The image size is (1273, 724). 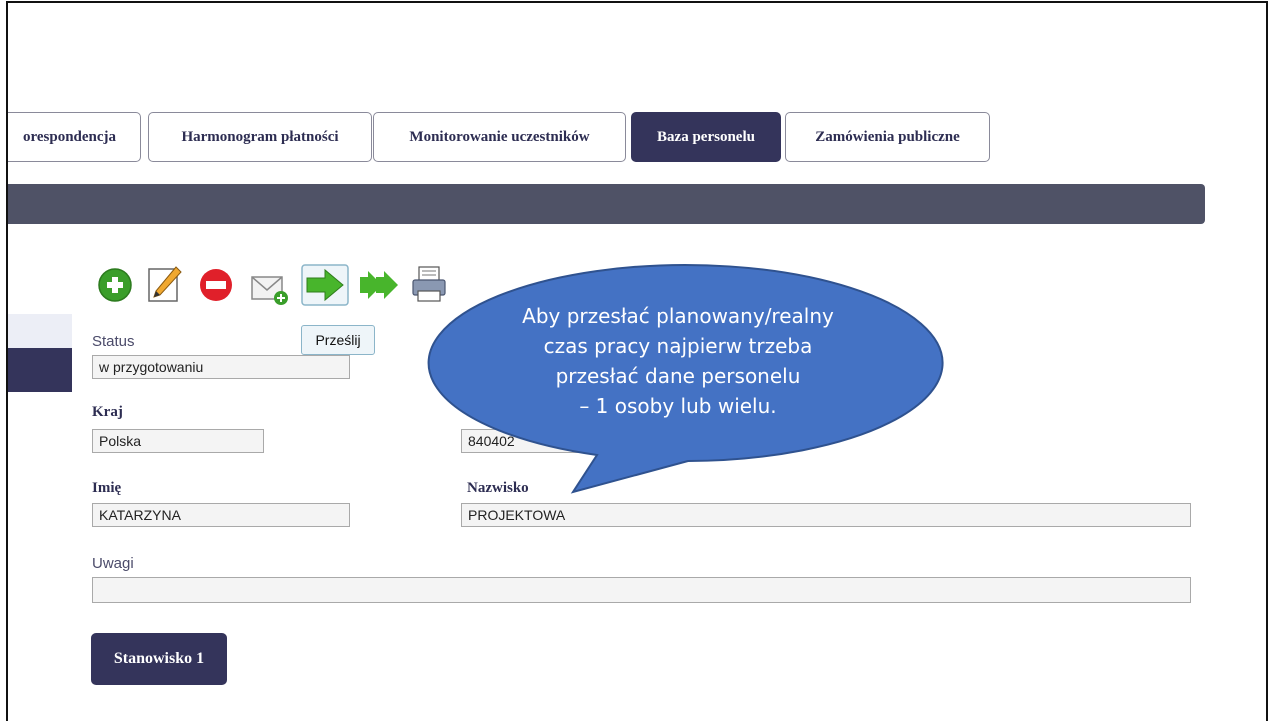 What do you see at coordinates (113, 563) in the screenshot?
I see `uwagi-label: Uwagi` at bounding box center [113, 563].